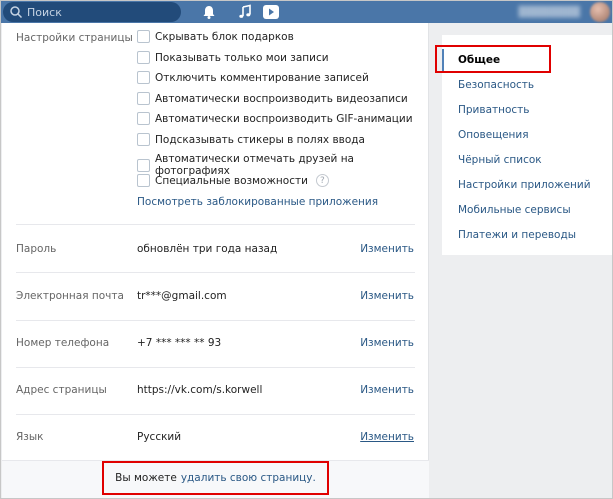  I want to click on avatar, so click(600, 12).